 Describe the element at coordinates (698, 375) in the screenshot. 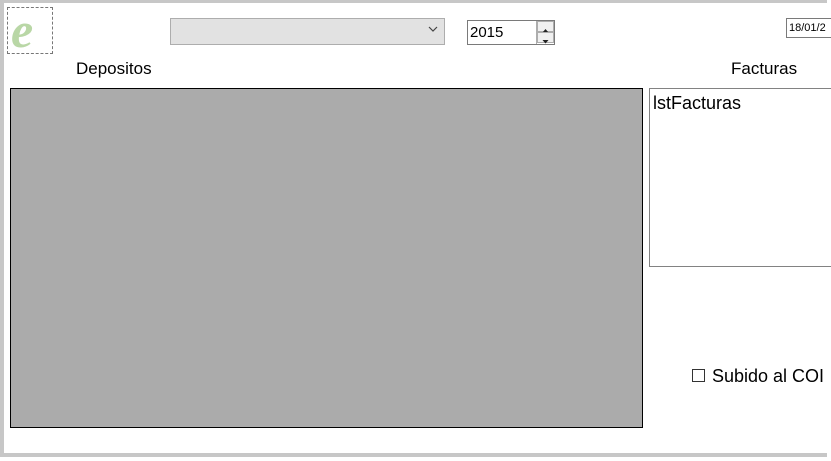

I see `checkbox-box` at that location.